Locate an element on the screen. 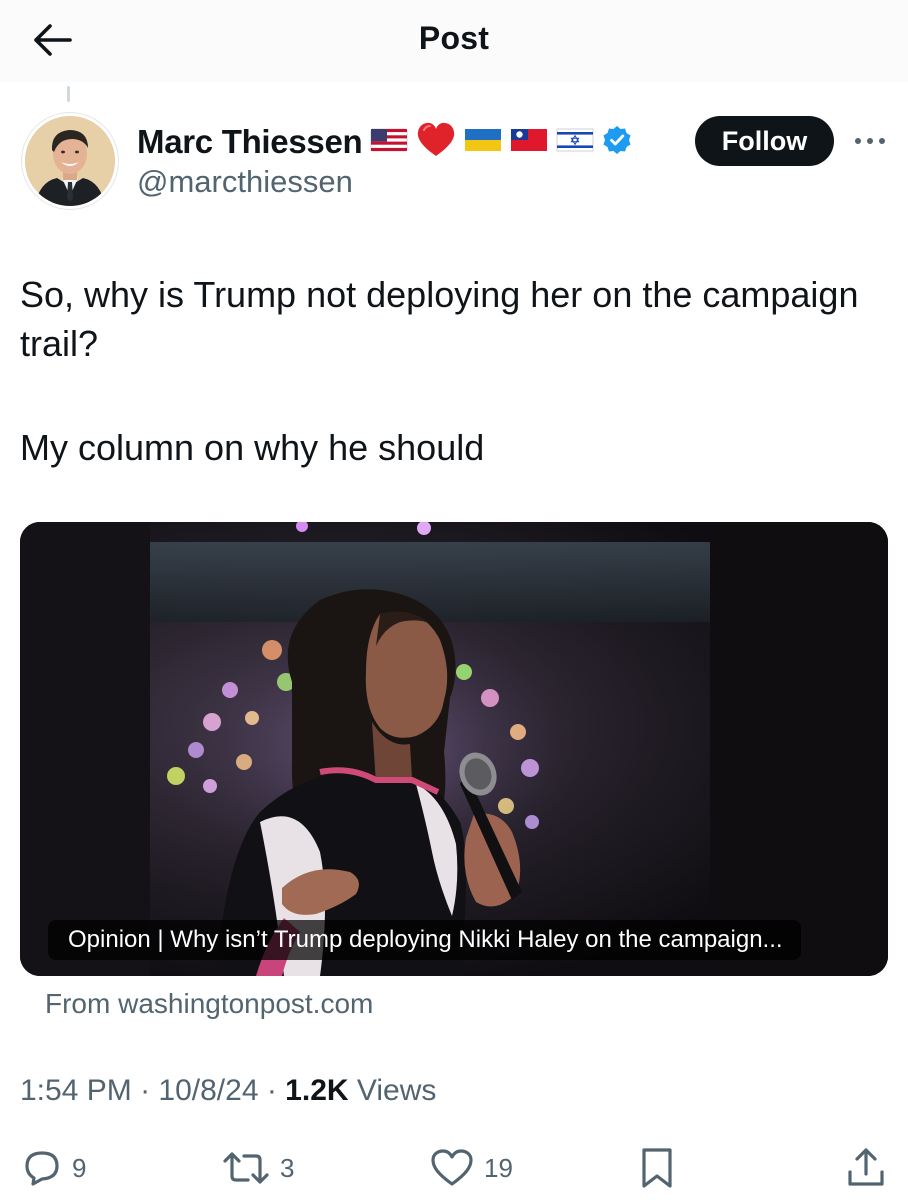 The height and width of the screenshot is (1200, 908). reply-count: 9 is located at coordinates (79, 1167).